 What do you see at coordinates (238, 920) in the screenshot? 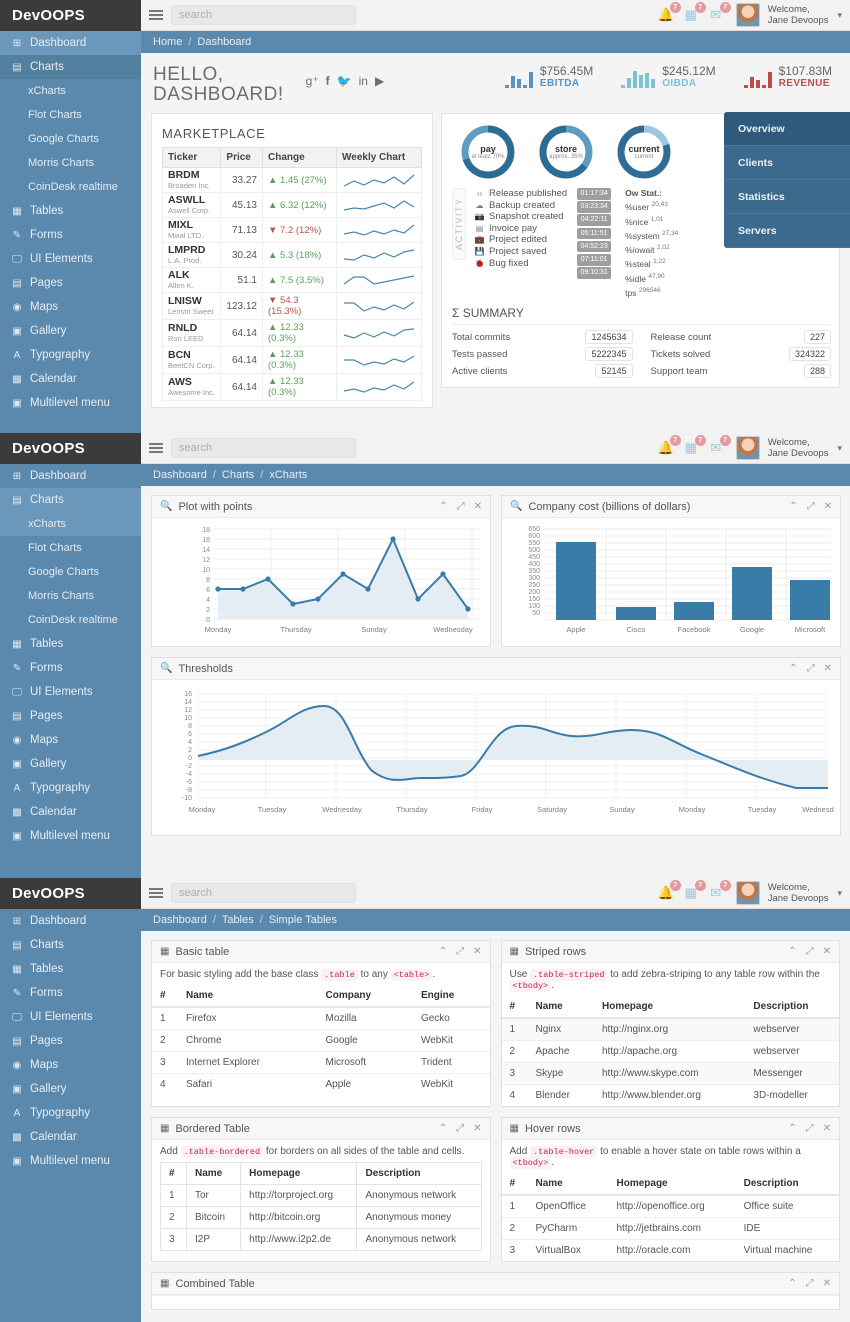
I see `breadcrumb-item-tables: Tables` at bounding box center [238, 920].